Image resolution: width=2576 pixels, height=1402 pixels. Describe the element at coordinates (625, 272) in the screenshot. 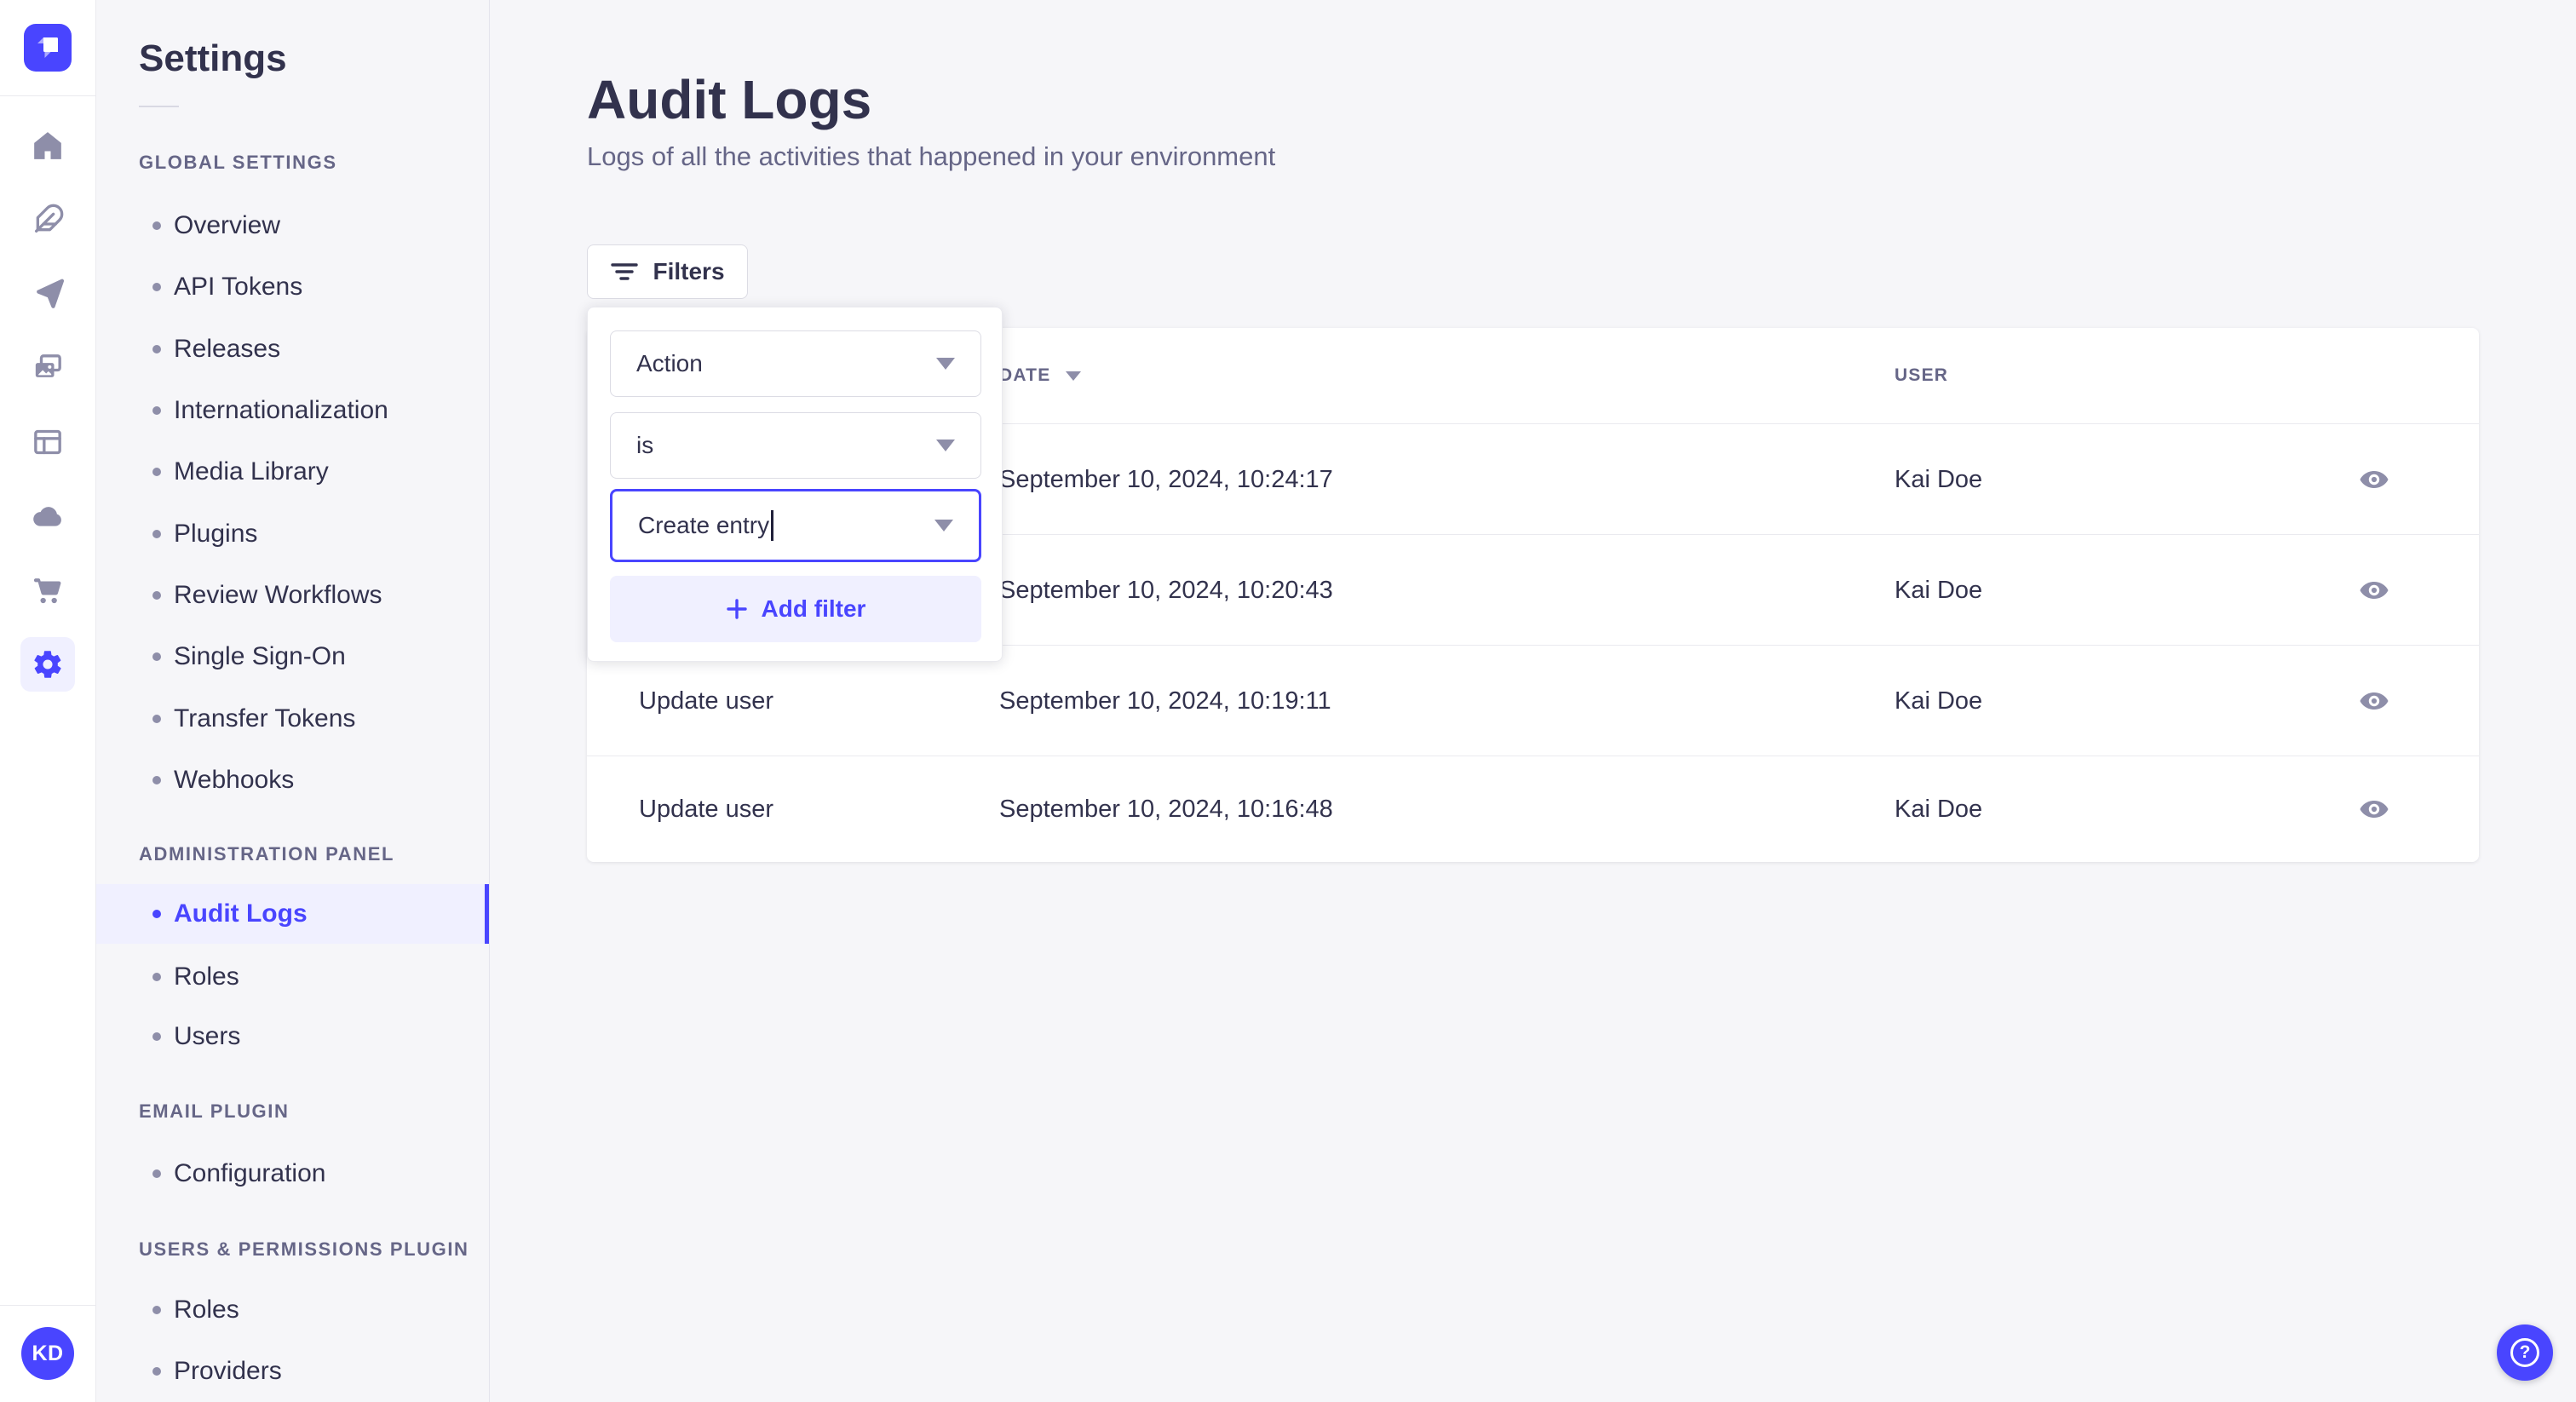

I see `filter-icon` at that location.